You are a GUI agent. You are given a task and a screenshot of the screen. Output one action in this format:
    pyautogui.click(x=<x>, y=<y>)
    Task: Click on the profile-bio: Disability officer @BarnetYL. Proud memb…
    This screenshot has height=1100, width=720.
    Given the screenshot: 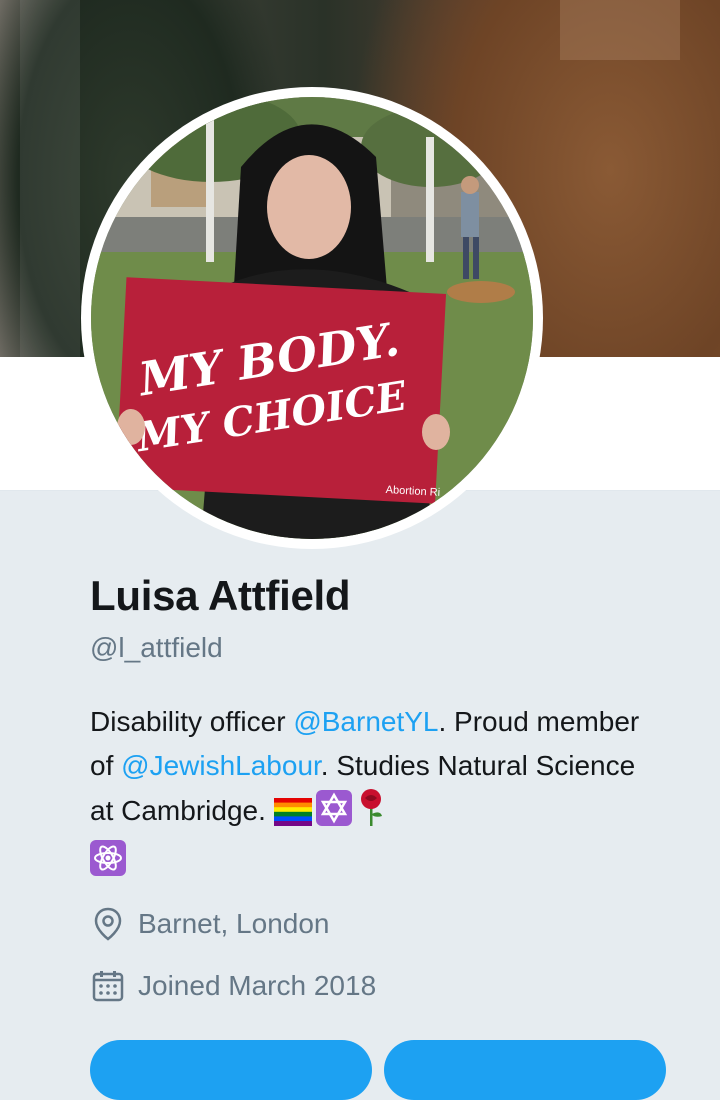 What is the action you would take?
    pyautogui.click(x=375, y=794)
    